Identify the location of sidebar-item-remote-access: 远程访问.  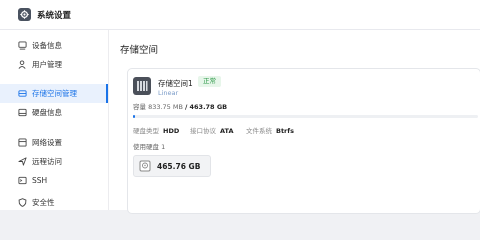
(54, 161).